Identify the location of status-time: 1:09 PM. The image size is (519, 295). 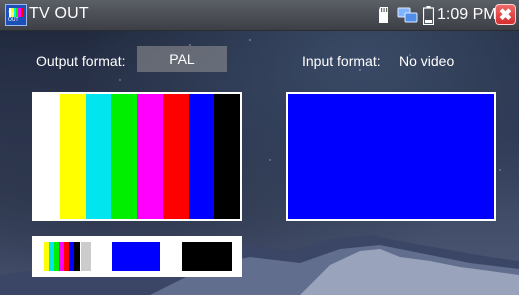
(467, 14).